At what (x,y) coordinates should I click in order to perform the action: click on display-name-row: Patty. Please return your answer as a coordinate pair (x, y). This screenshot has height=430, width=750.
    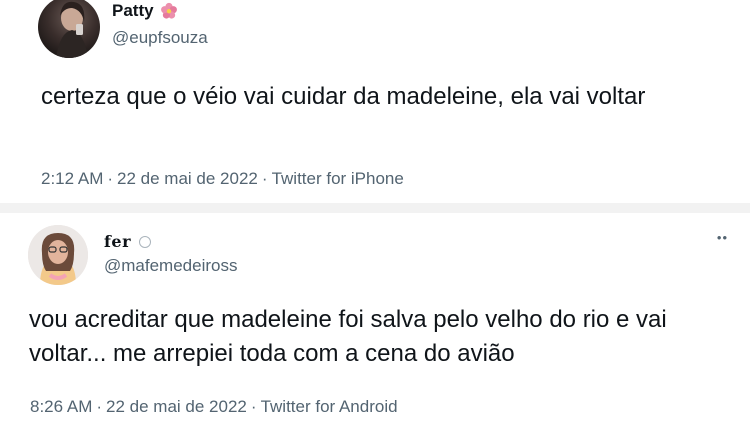
    Looking at the image, I should click on (160, 11).